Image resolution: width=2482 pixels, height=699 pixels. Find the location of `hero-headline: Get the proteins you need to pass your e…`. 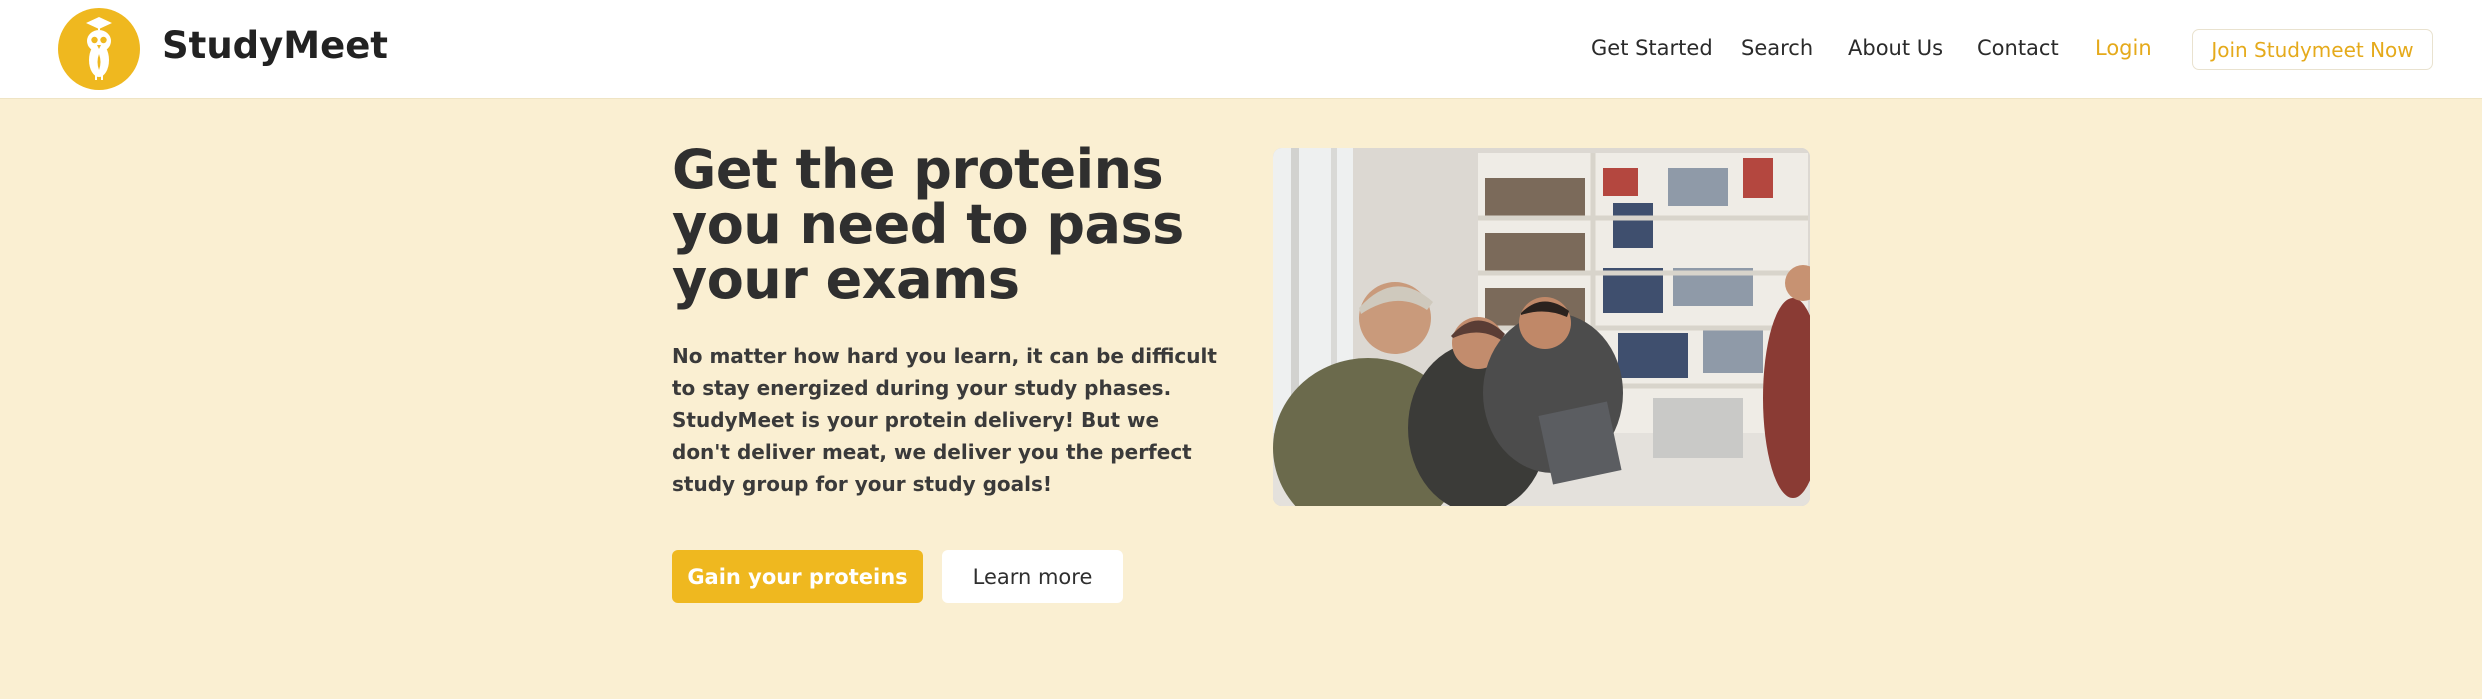

hero-headline: Get the proteins you need to pass your e… is located at coordinates (928, 224).